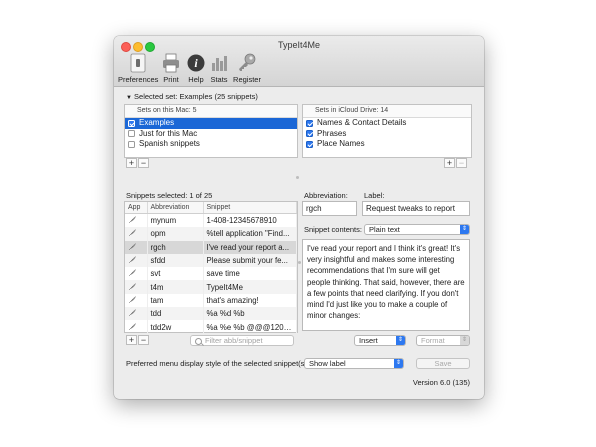 This screenshot has height=447, width=596. Describe the element at coordinates (250, 274) in the screenshot. I see `snippet-cell: save time` at that location.